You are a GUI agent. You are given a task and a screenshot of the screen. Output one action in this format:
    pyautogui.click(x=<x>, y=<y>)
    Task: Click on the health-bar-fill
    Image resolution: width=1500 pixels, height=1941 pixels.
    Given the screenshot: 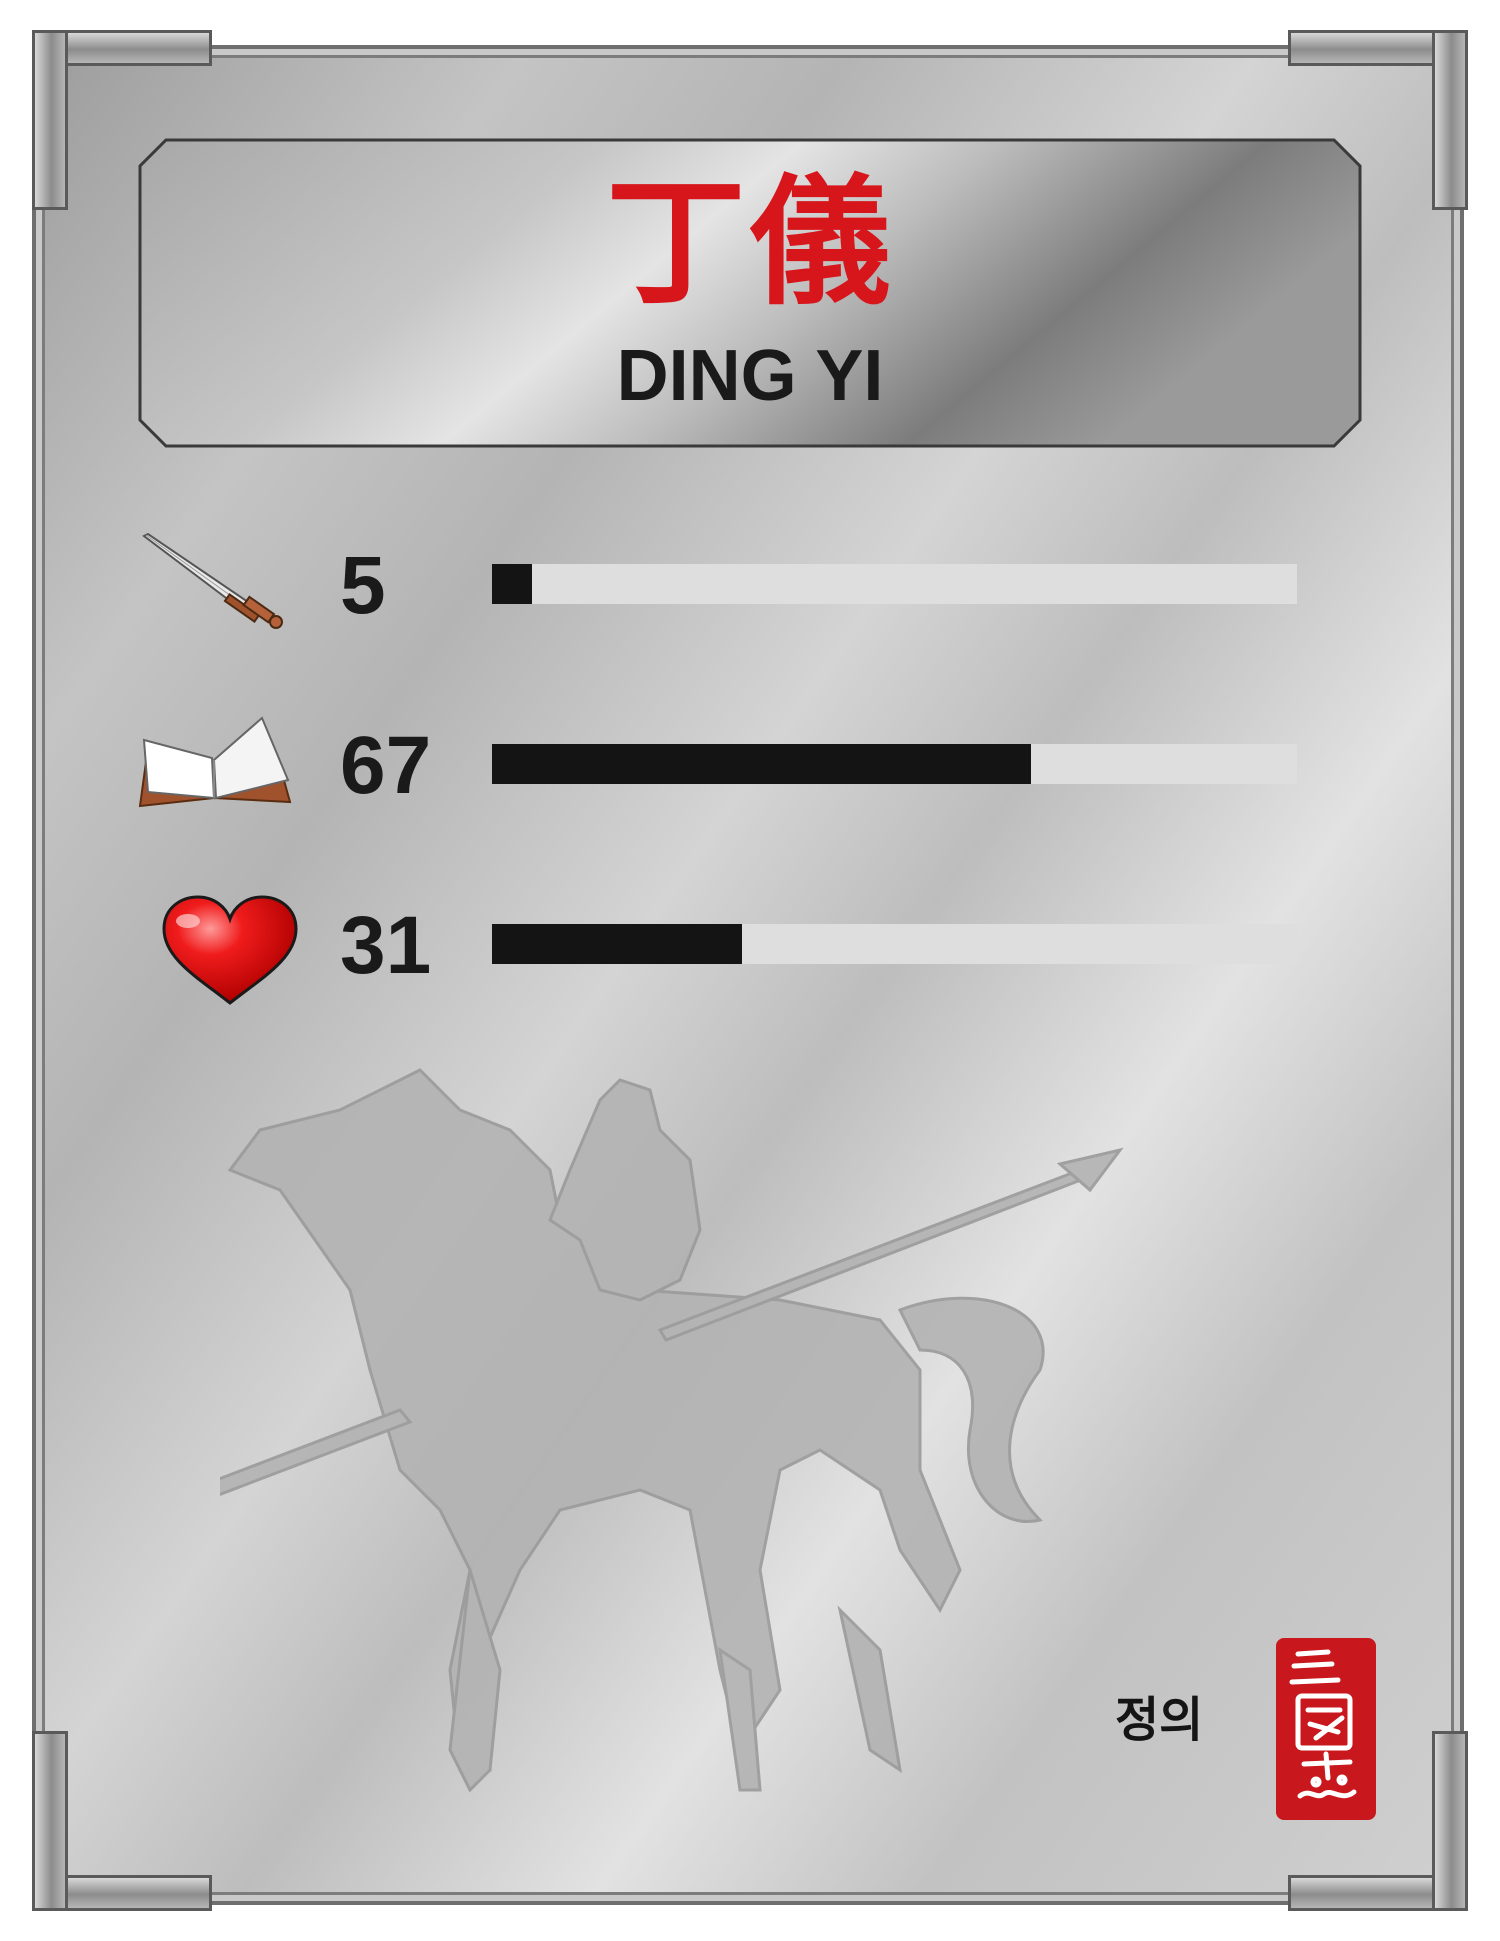 What is the action you would take?
    pyautogui.click(x=617, y=944)
    